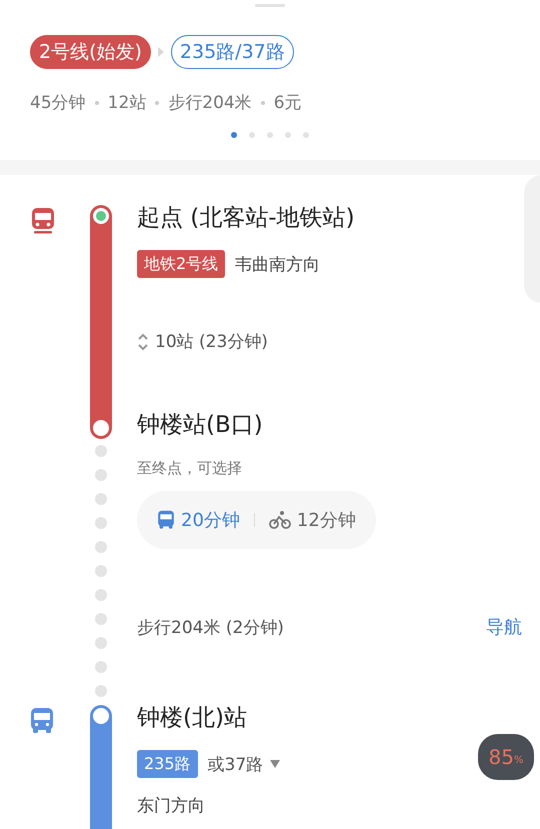 This screenshot has height=829, width=540. I want to click on summary-text: 步行204米, so click(210, 103).